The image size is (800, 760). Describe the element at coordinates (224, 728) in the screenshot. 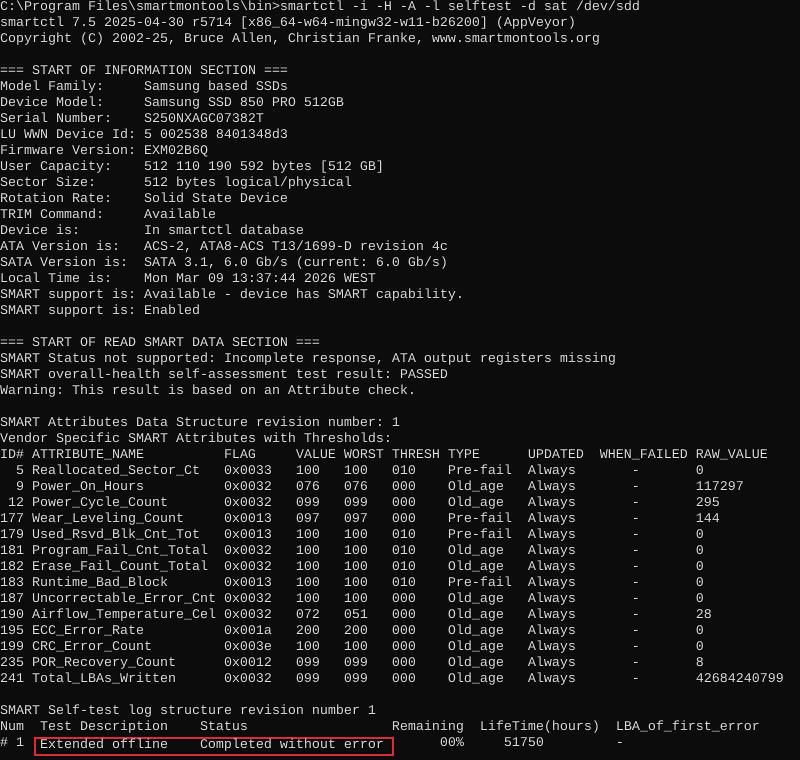

I see `column-header: Status` at that location.